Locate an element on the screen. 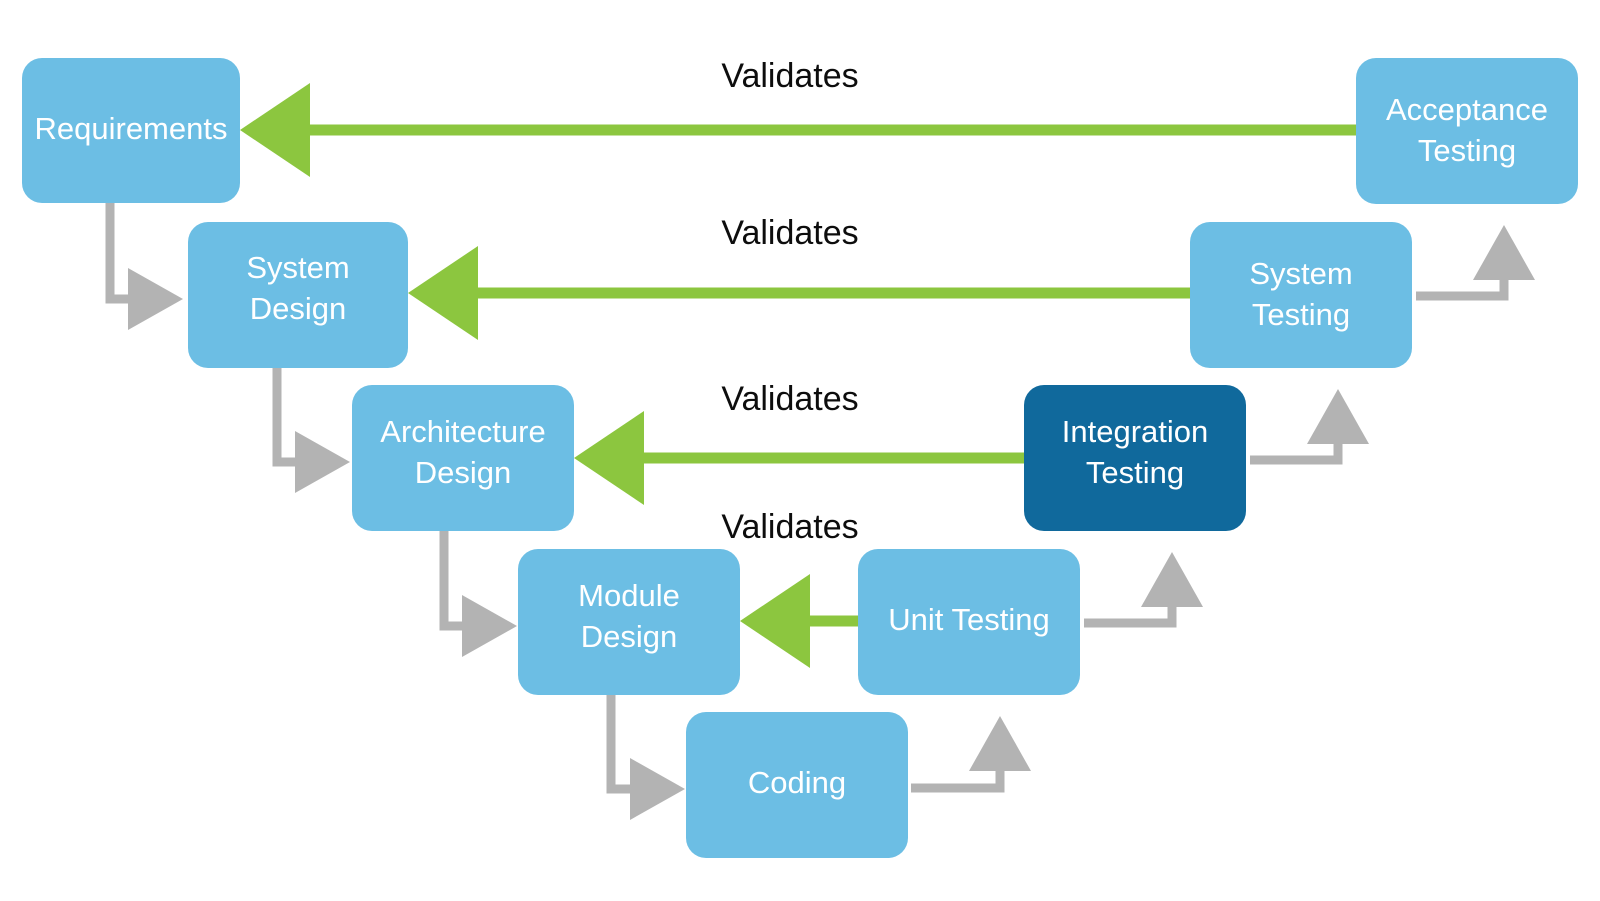  node-unit-testing: Unit Testing is located at coordinates (969, 622).